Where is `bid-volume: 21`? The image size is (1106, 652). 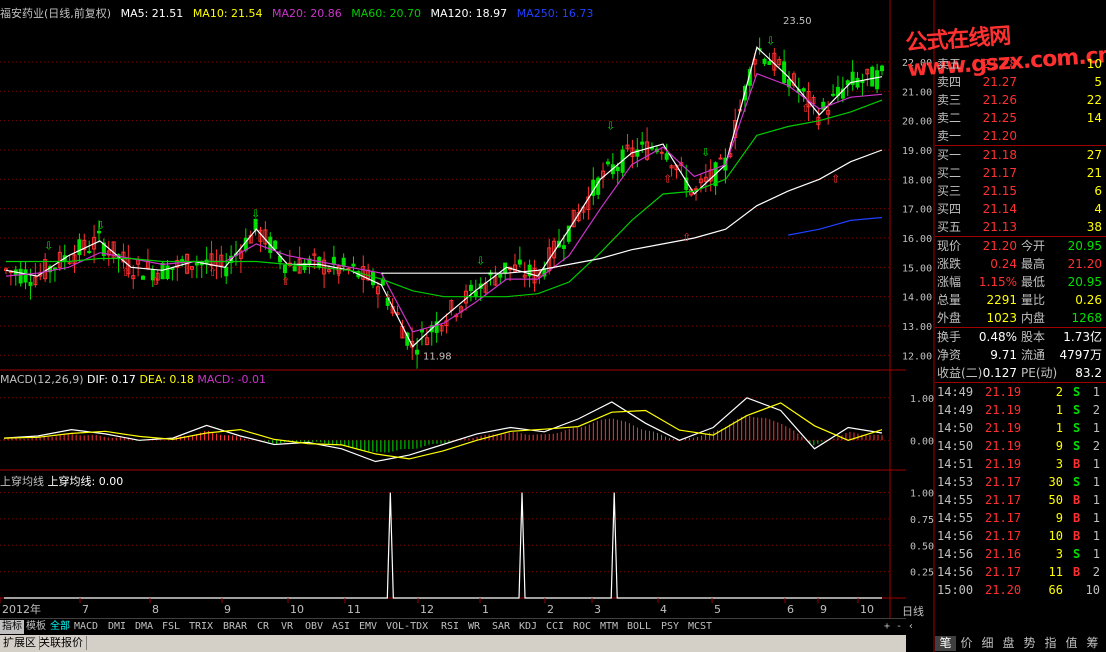
bid-volume: 21 is located at coordinates (1094, 173).